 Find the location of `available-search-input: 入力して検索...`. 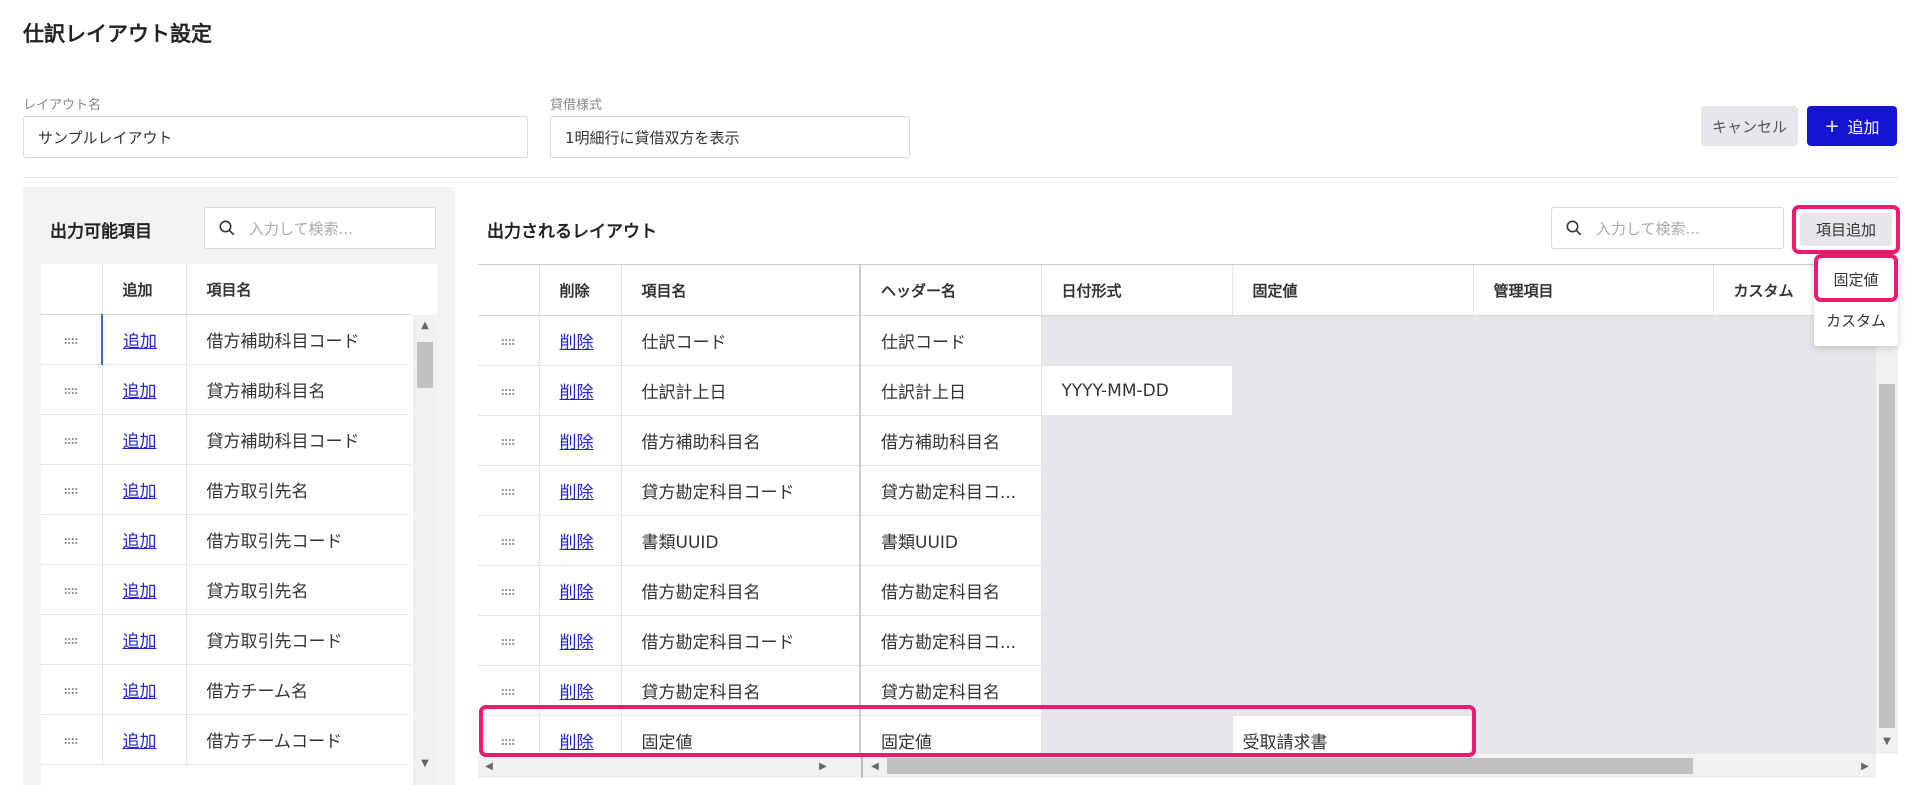

available-search-input: 入力して検索... is located at coordinates (320, 228).